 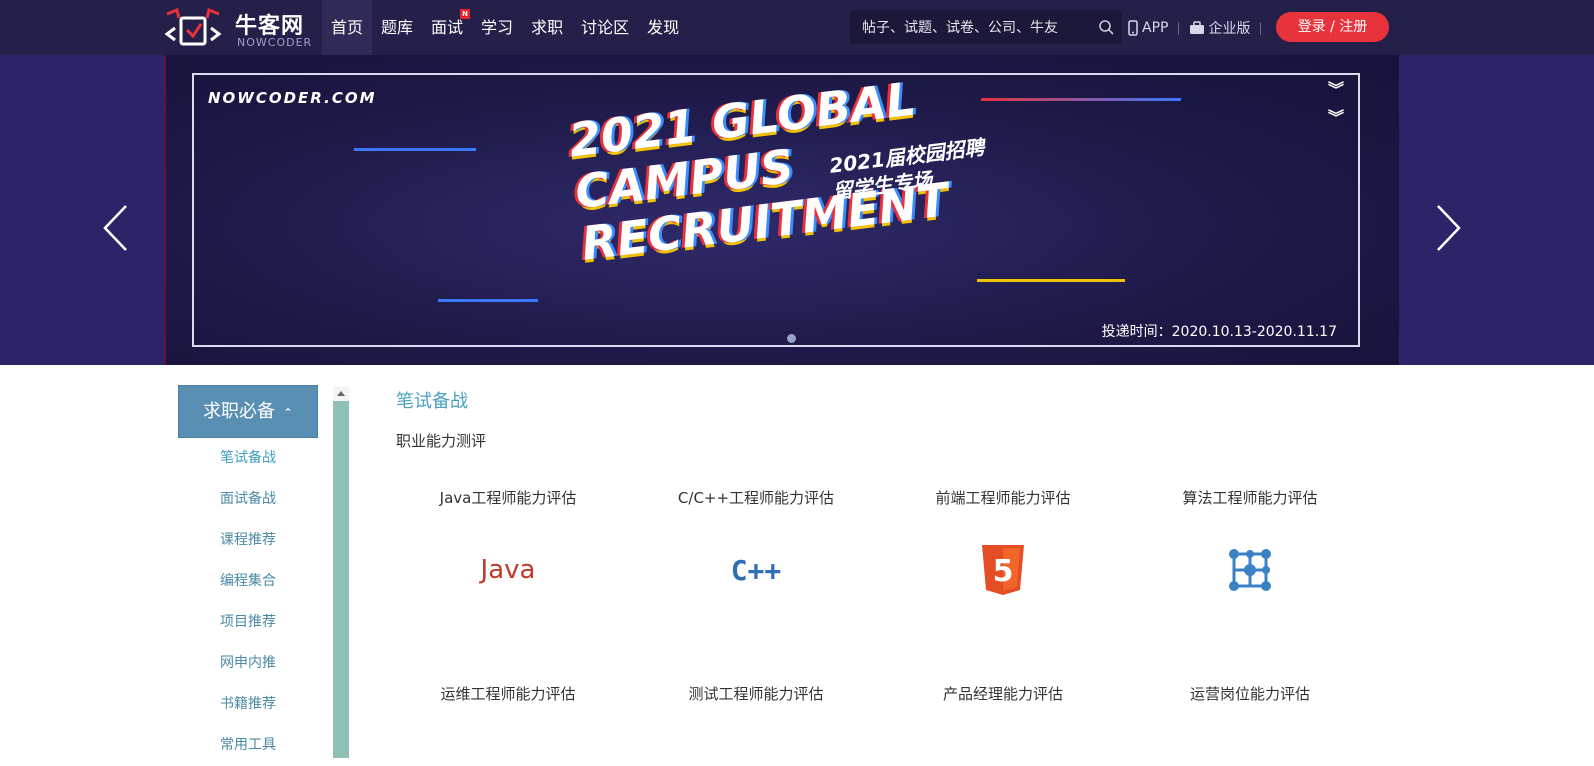 I want to click on search-box, so click(x=986, y=28).